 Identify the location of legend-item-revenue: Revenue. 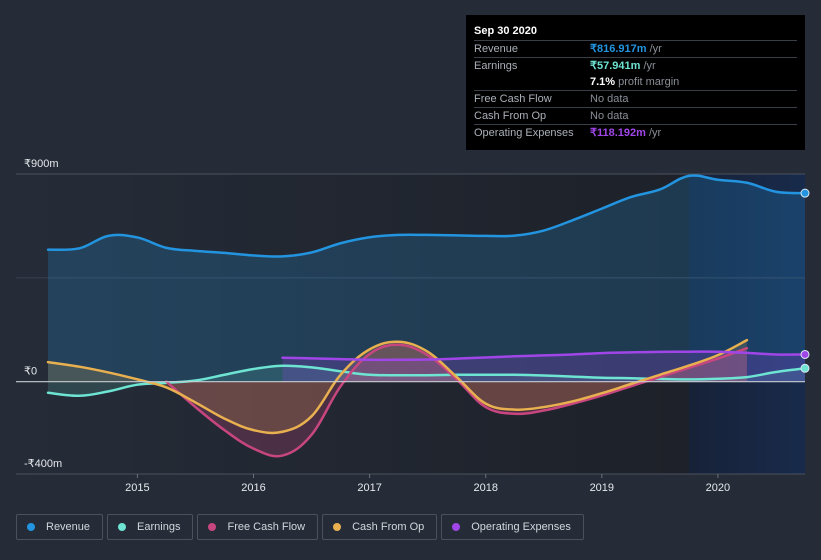
(60, 527).